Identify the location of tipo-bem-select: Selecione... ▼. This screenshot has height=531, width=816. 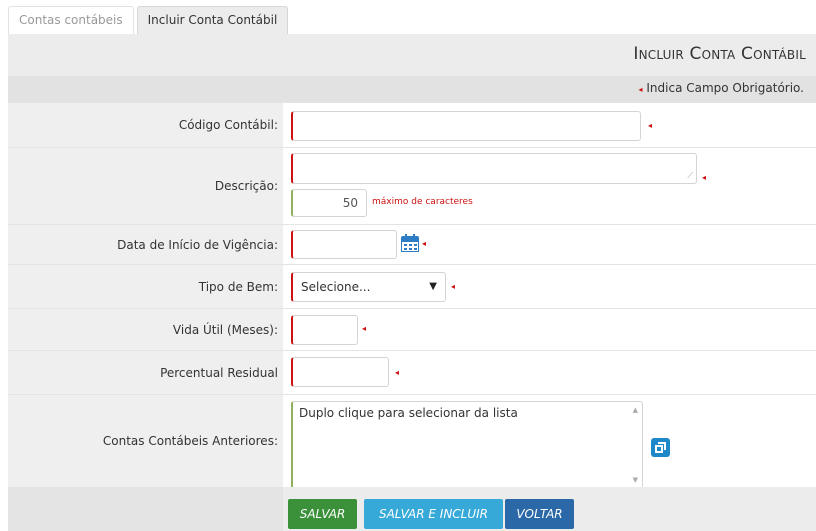
(368, 287).